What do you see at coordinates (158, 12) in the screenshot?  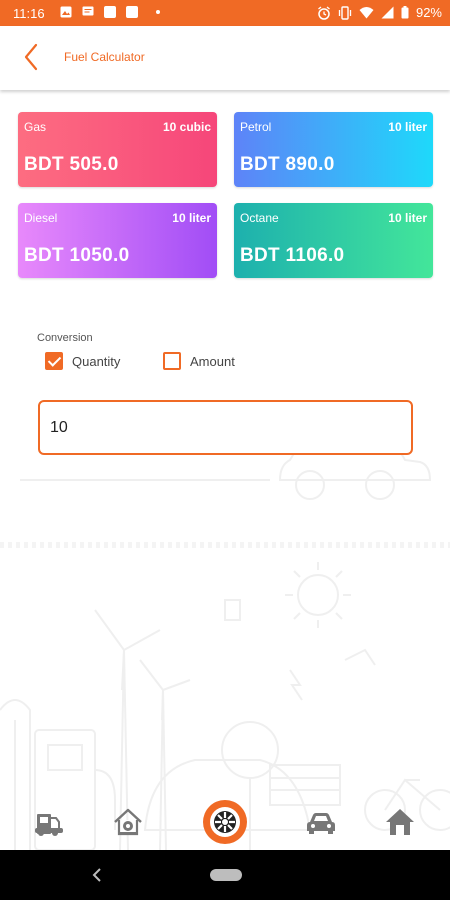 I see `dot-icon` at bounding box center [158, 12].